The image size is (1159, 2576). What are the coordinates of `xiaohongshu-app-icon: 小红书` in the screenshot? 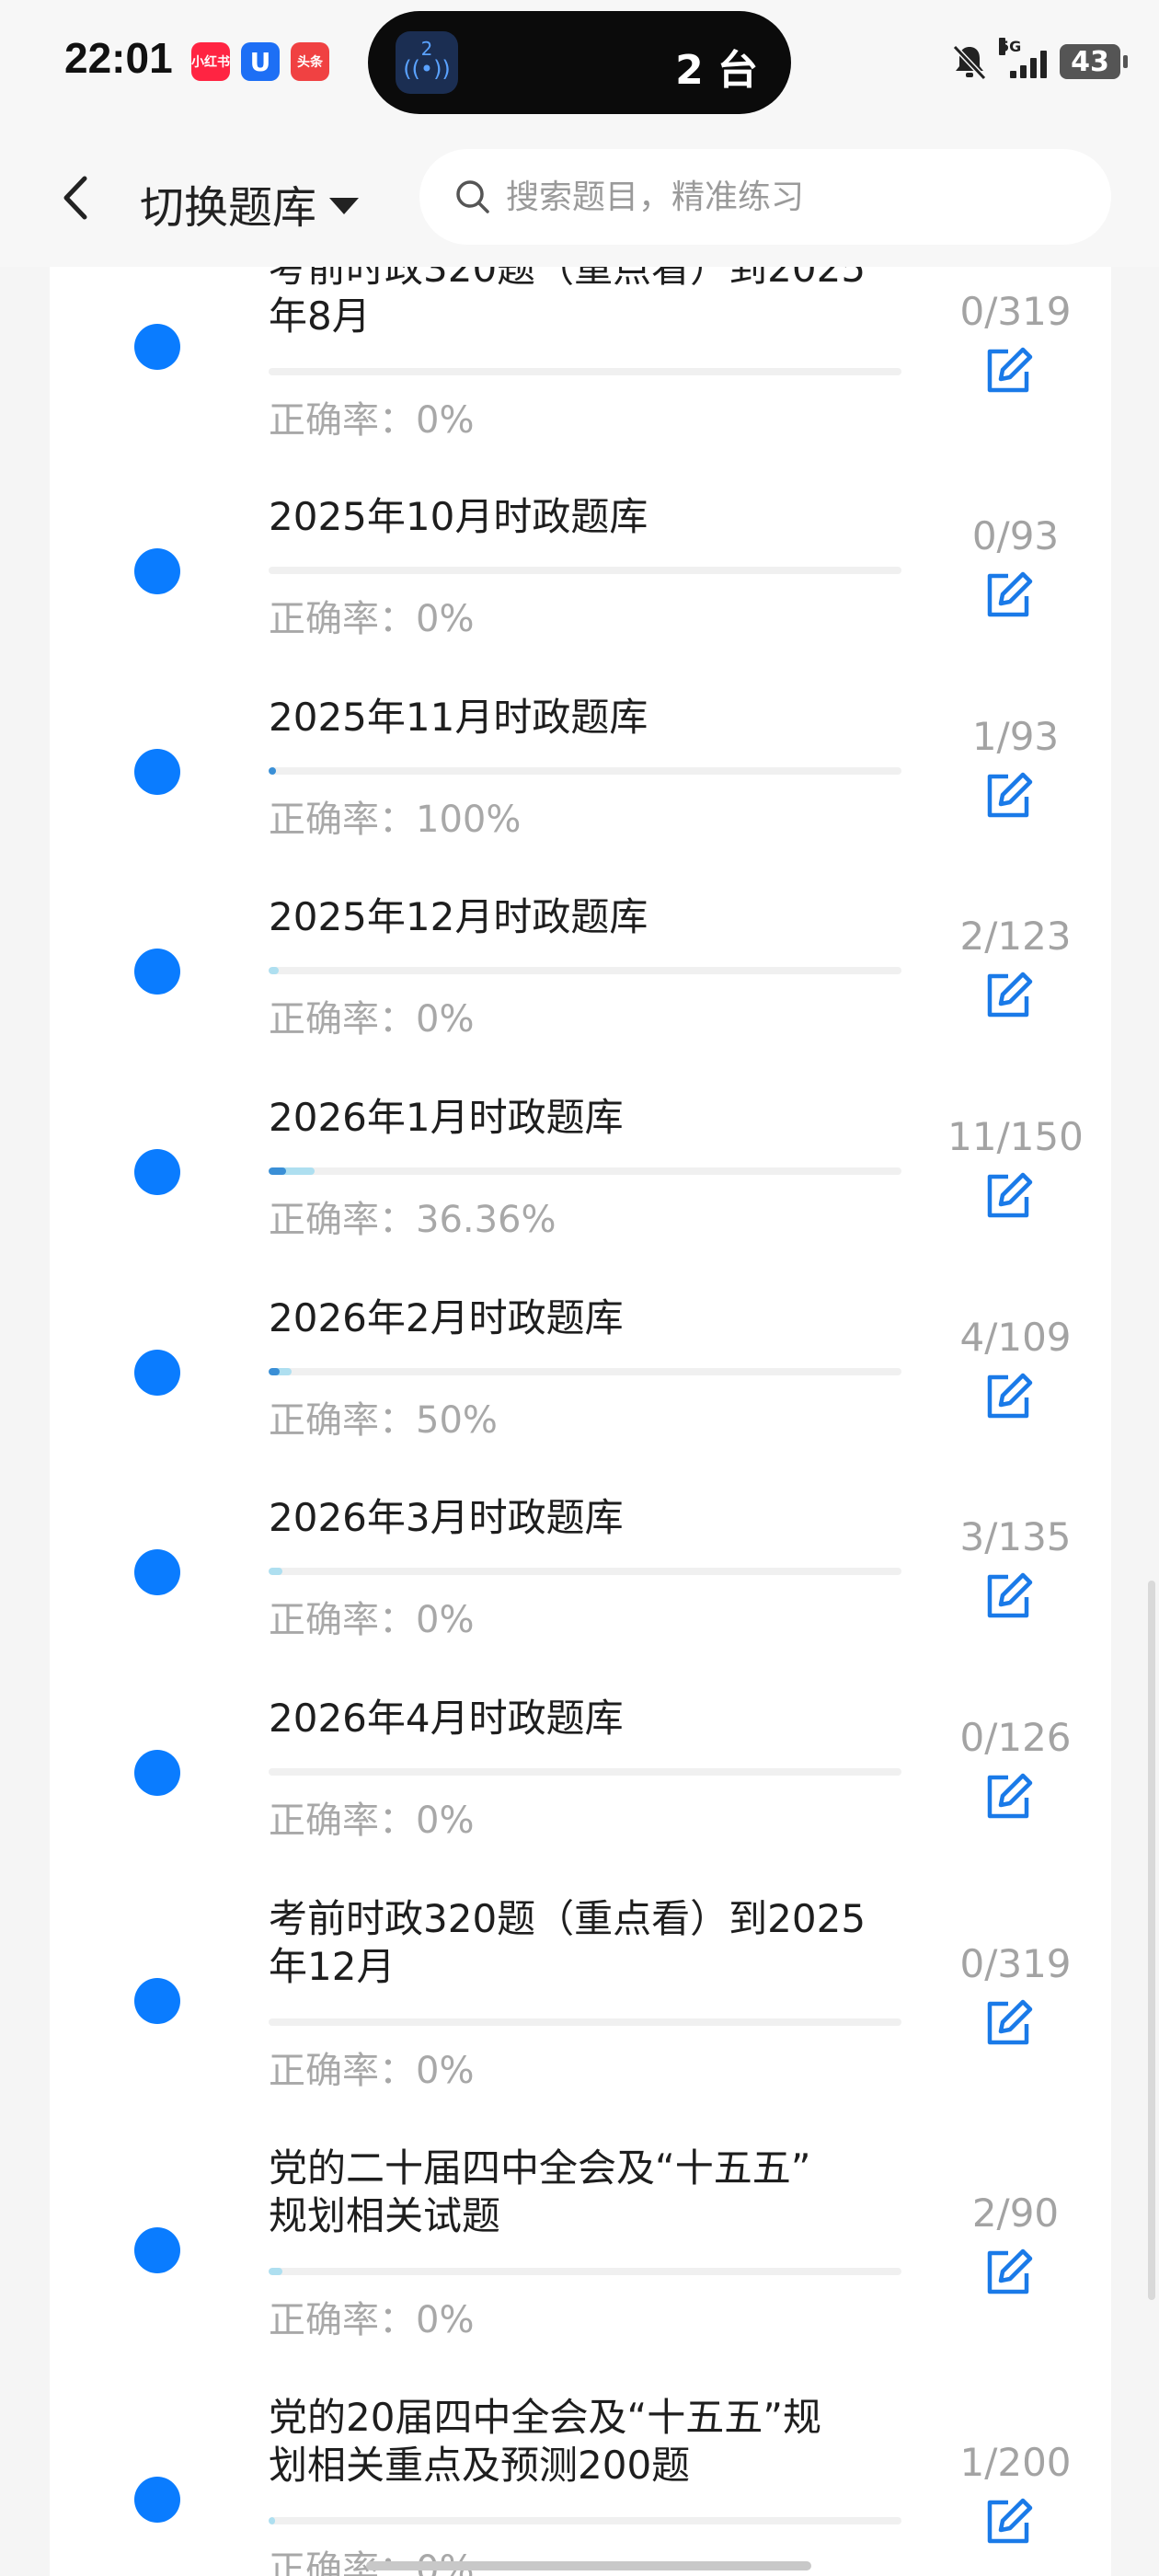 It's located at (210, 61).